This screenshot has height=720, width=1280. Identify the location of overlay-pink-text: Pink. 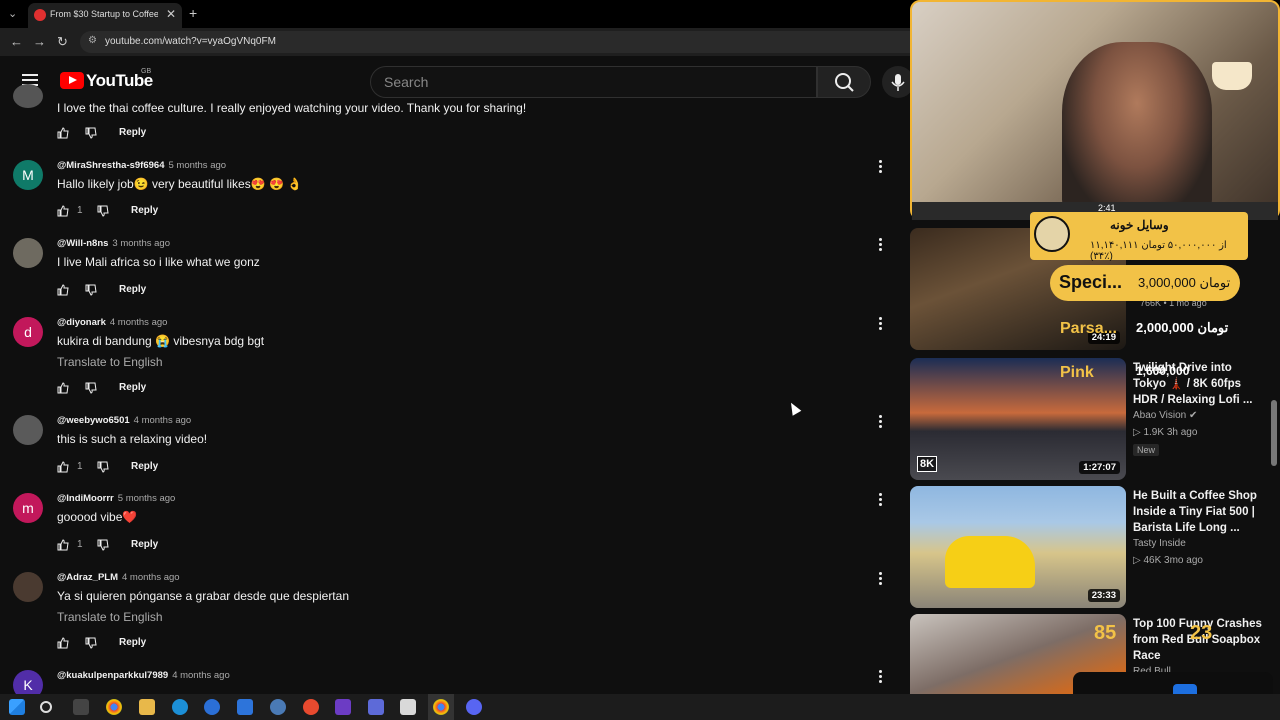
(1077, 372).